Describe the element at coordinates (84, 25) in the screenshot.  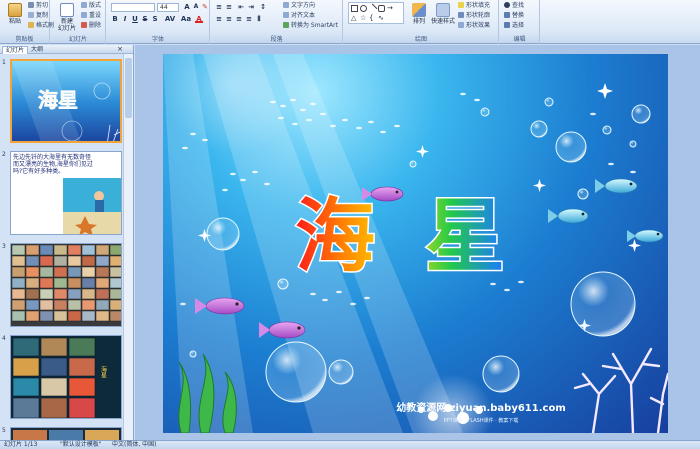
I see `delete-icon` at that location.